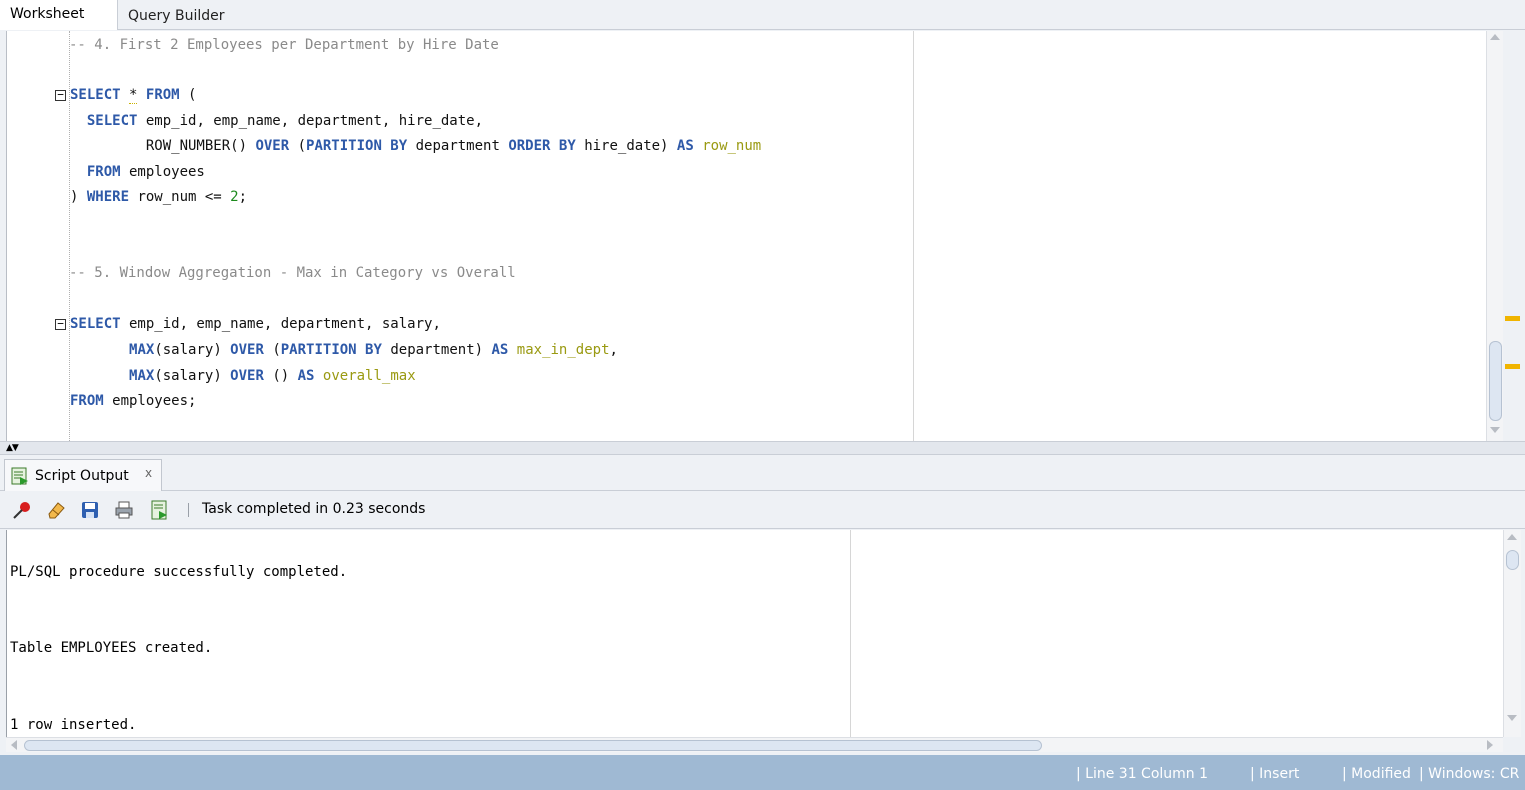  Describe the element at coordinates (436, 350) in the screenshot. I see `code-token: department)` at that location.